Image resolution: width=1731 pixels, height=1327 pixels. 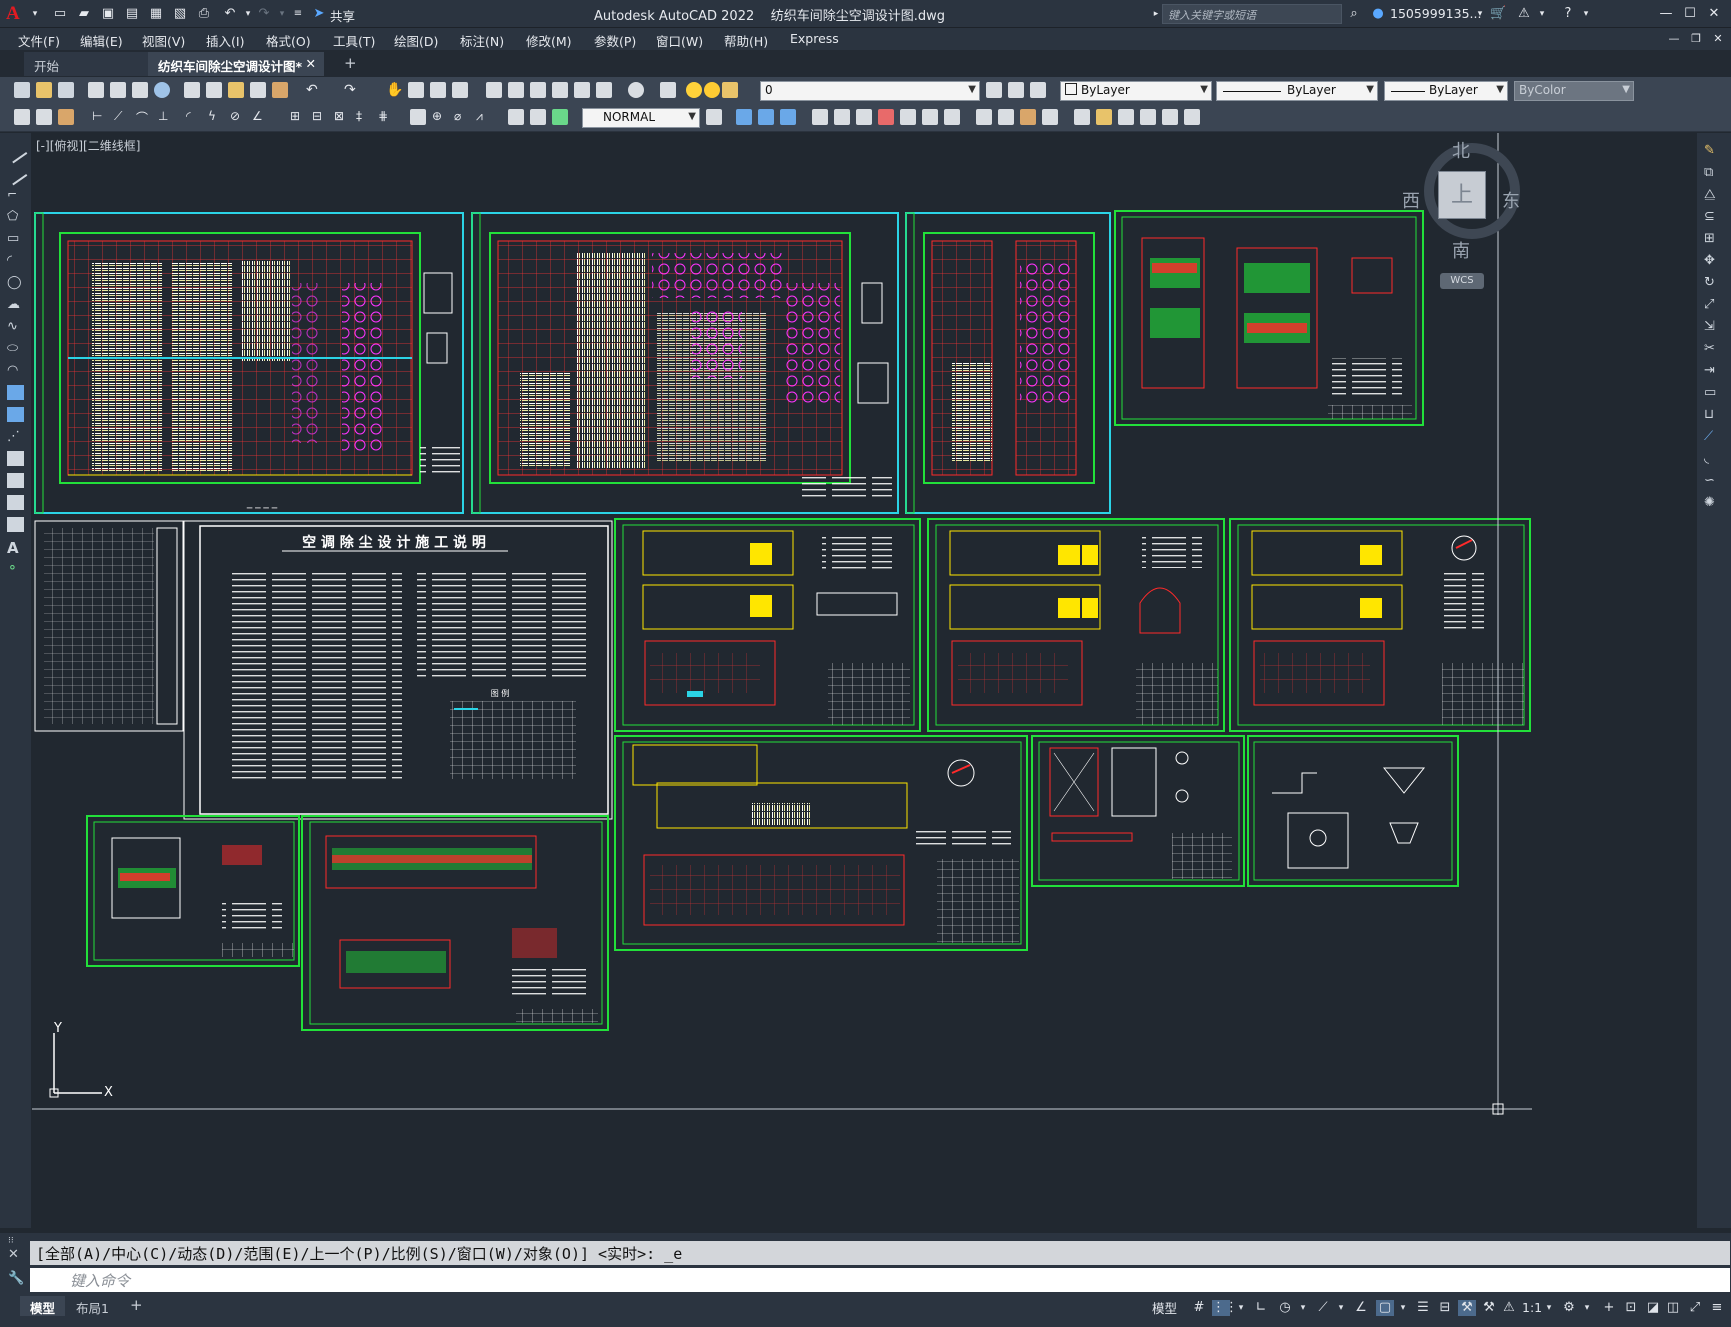 What do you see at coordinates (92, 1306) in the screenshot?
I see `layout-tab-1: 布局1` at bounding box center [92, 1306].